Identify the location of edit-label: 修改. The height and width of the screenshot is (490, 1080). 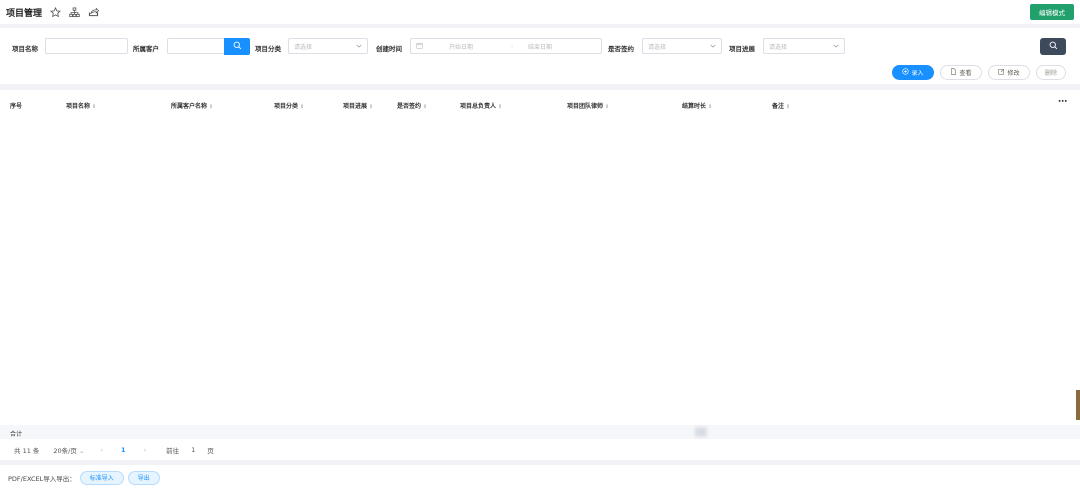
(1013, 73).